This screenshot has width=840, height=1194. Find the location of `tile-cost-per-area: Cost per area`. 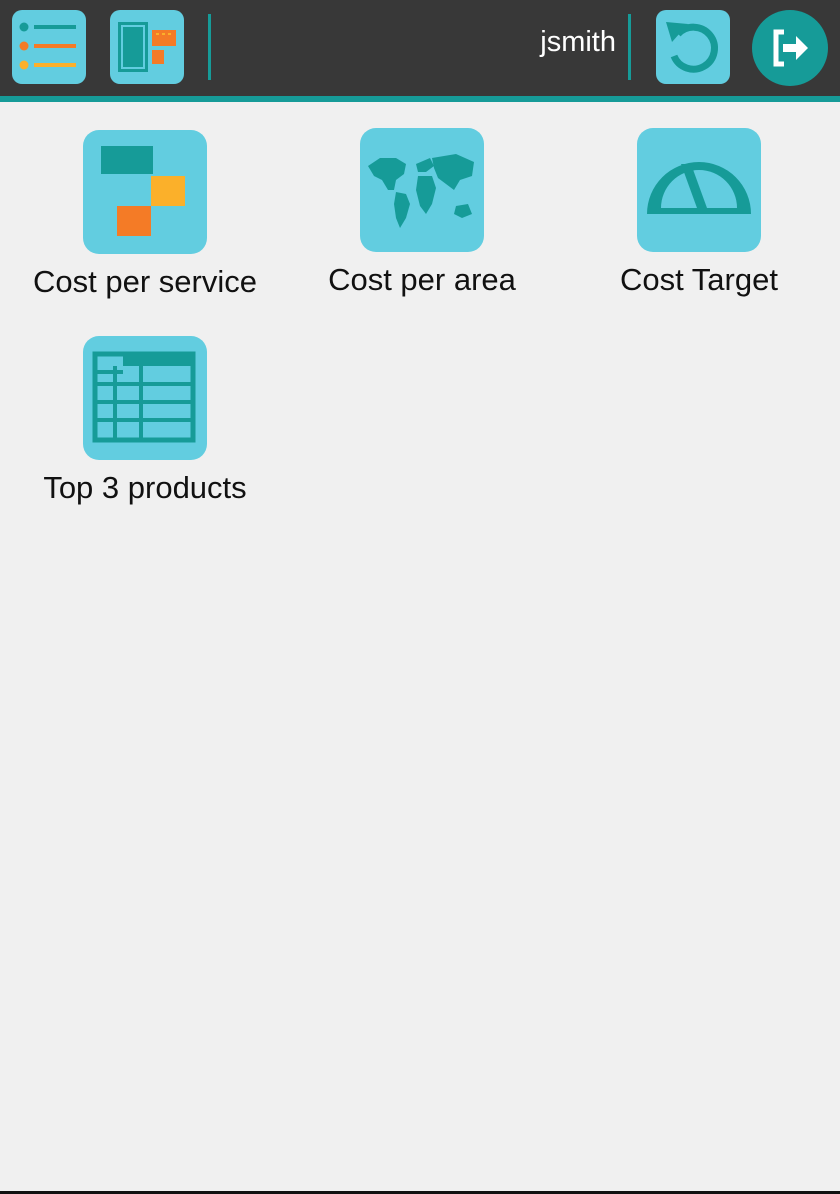

tile-cost-per-area: Cost per area is located at coordinates (422, 214).